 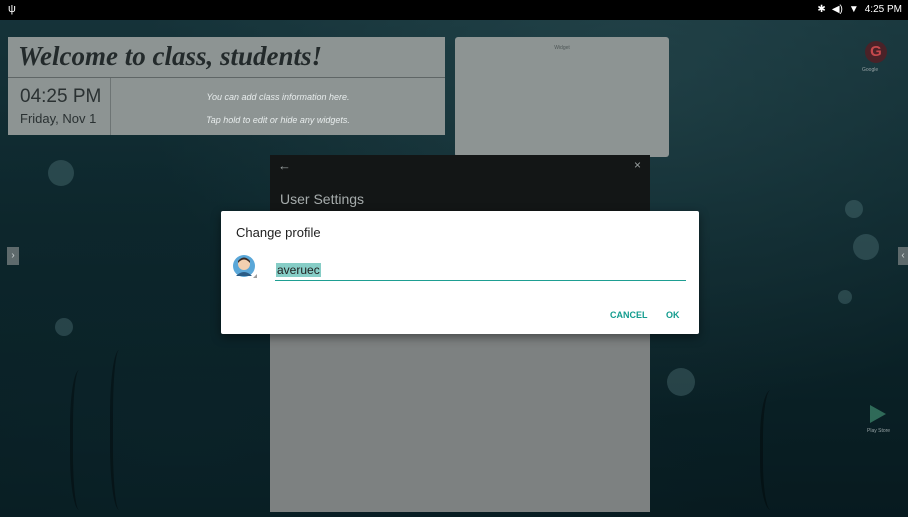 I want to click on play-store-label: Play Store, so click(x=879, y=431).